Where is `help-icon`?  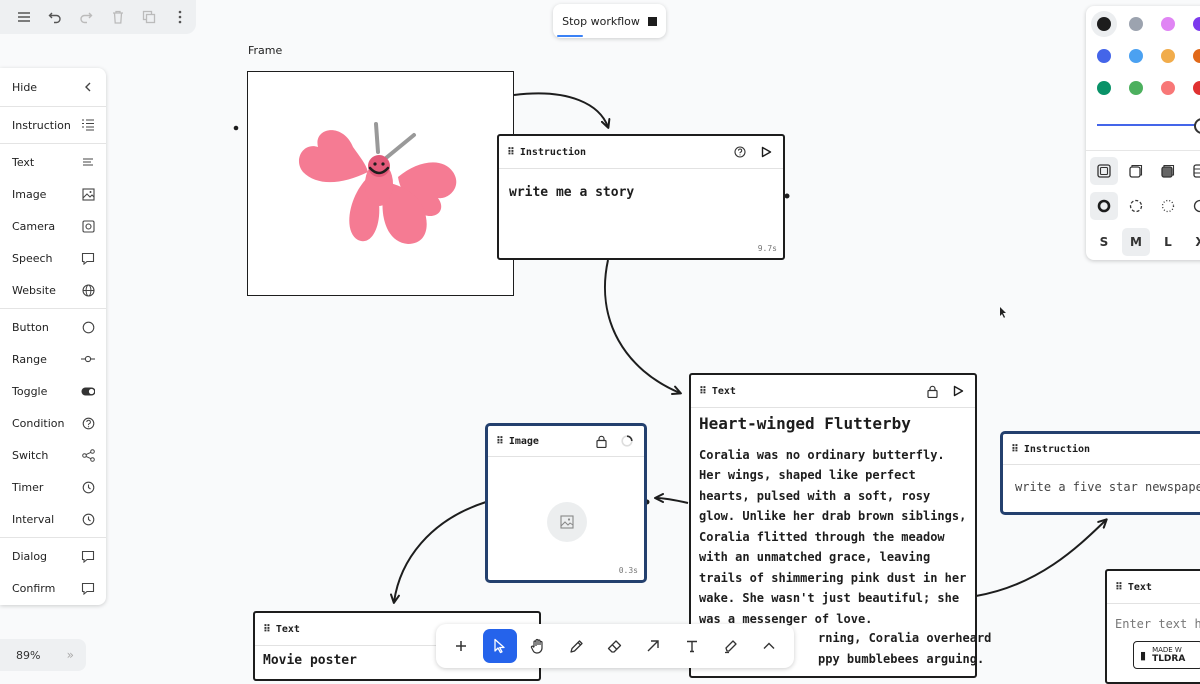 help-icon is located at coordinates (740, 152).